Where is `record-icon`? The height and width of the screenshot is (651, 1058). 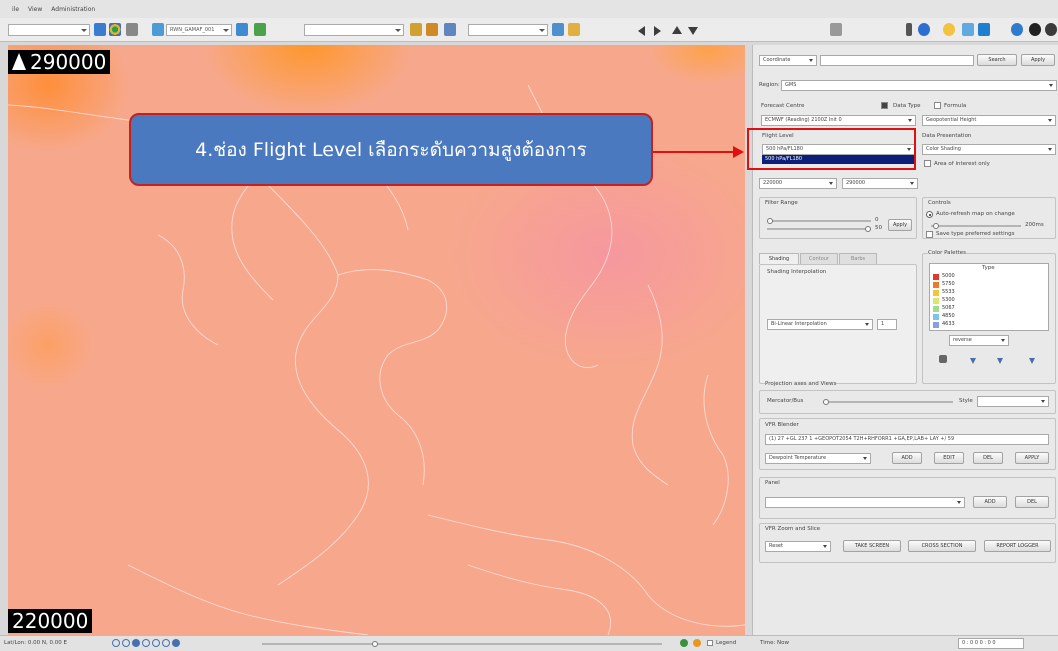 record-icon is located at coordinates (176, 643).